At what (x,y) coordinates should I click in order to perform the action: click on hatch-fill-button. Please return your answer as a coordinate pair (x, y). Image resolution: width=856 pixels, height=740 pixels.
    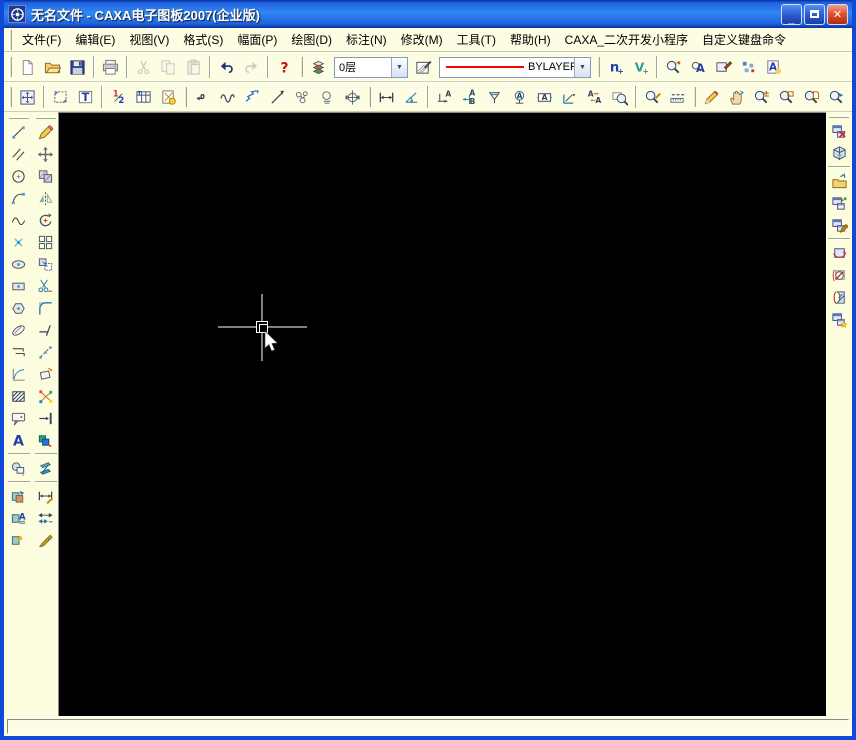
    Looking at the image, I should click on (18, 396).